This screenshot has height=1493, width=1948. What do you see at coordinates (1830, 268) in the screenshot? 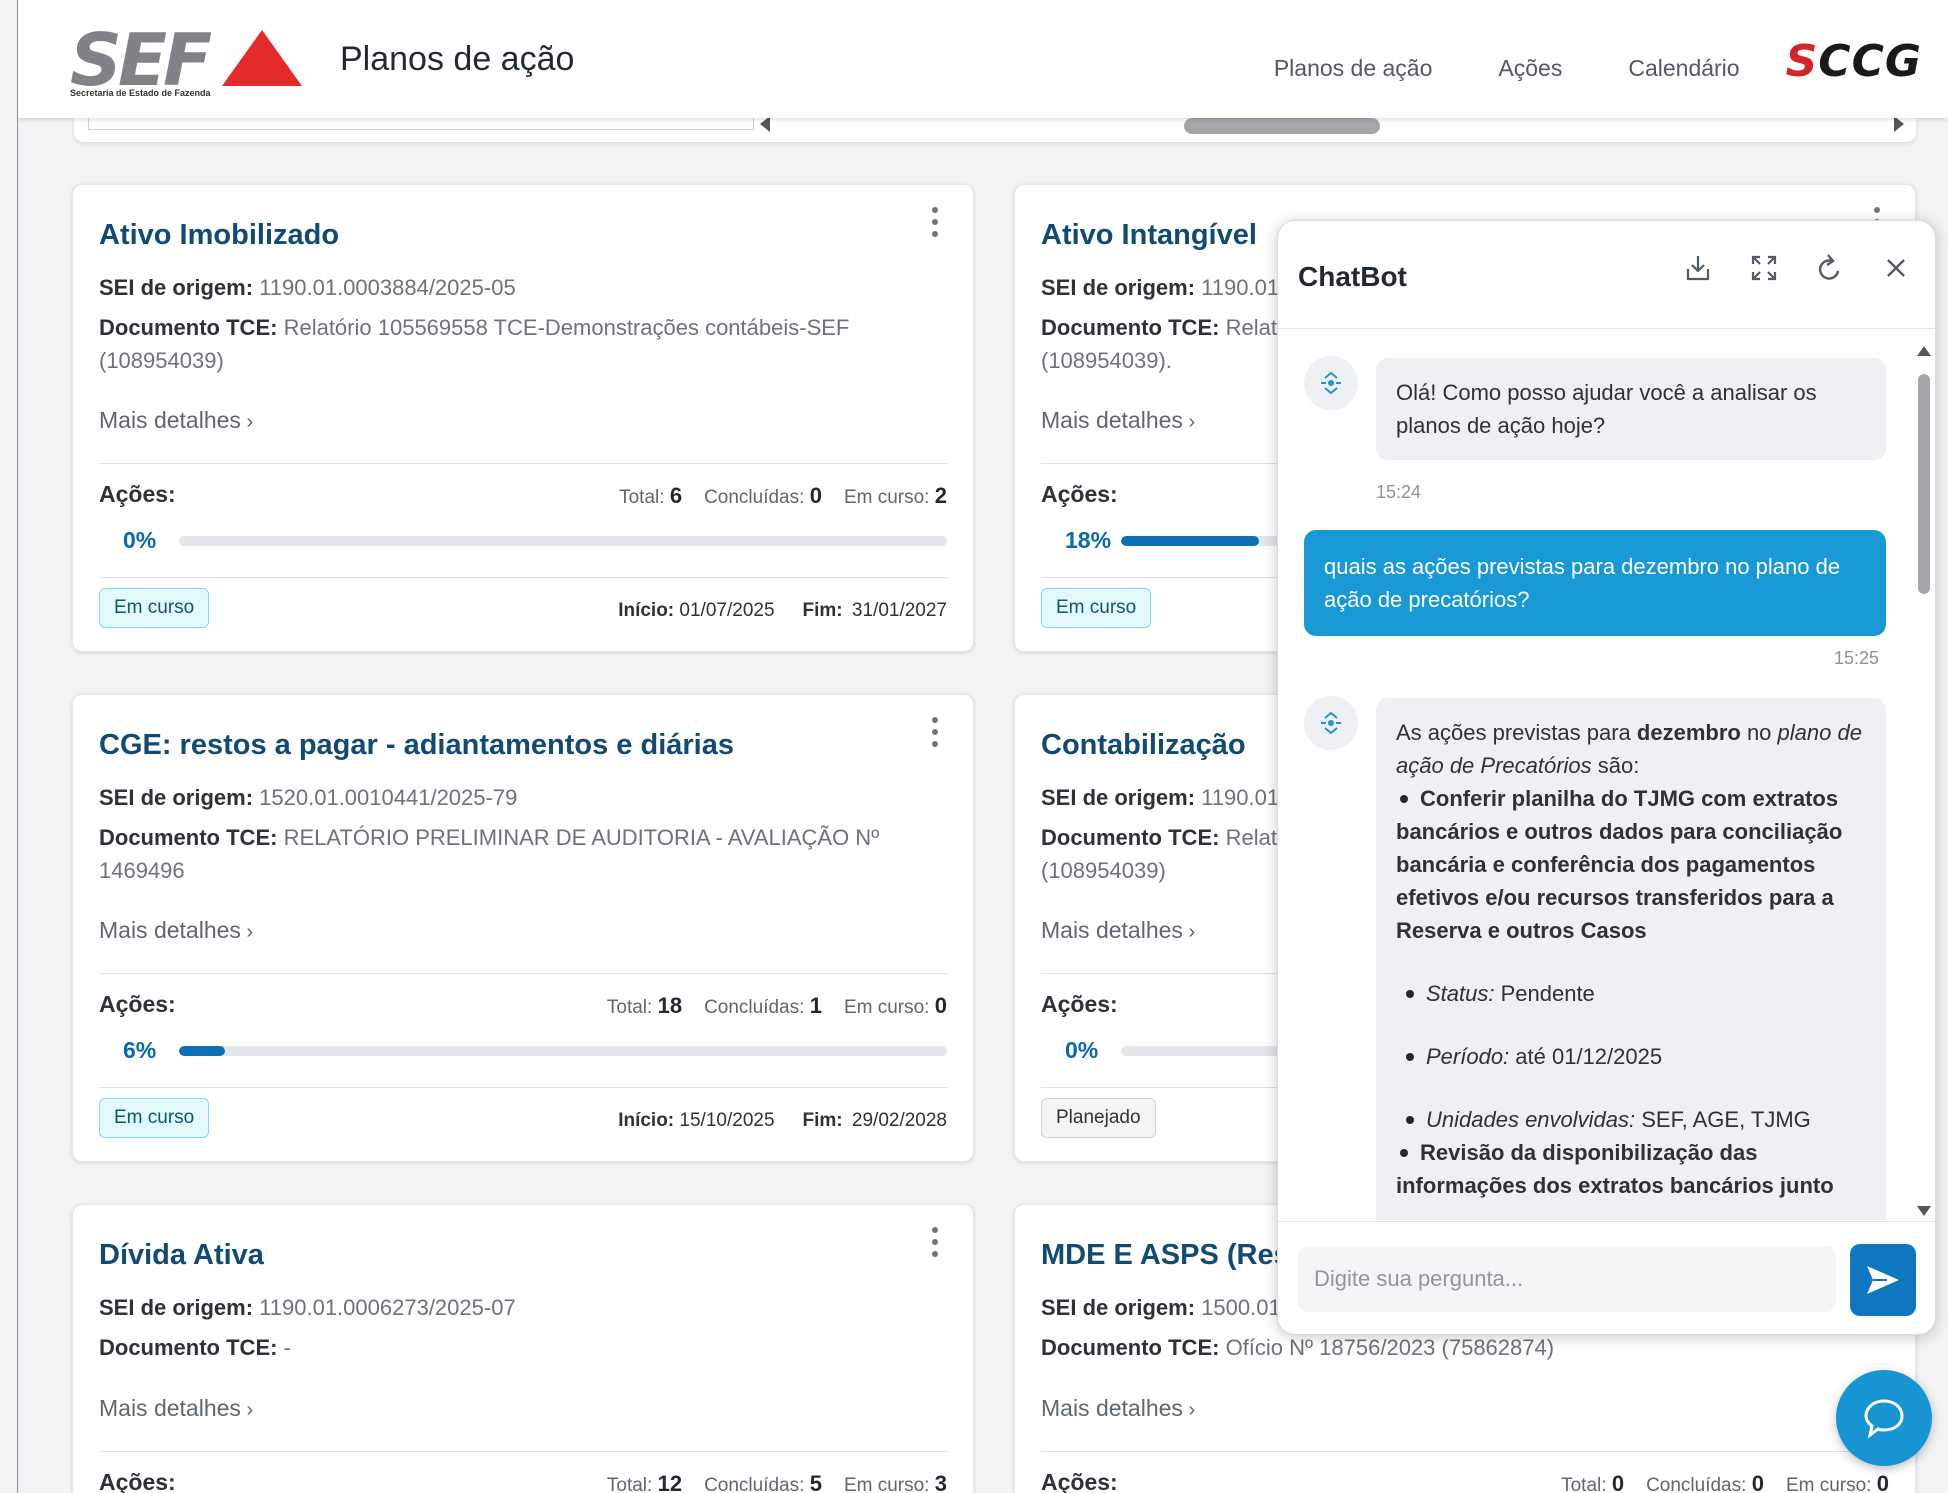
I see `refresh-icon` at bounding box center [1830, 268].